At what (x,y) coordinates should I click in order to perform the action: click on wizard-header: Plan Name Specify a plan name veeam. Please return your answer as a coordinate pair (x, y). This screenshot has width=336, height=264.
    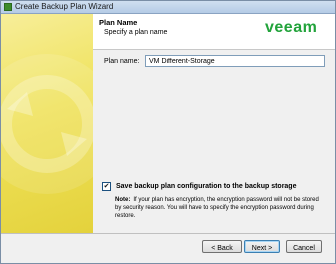
    Looking at the image, I should click on (214, 32).